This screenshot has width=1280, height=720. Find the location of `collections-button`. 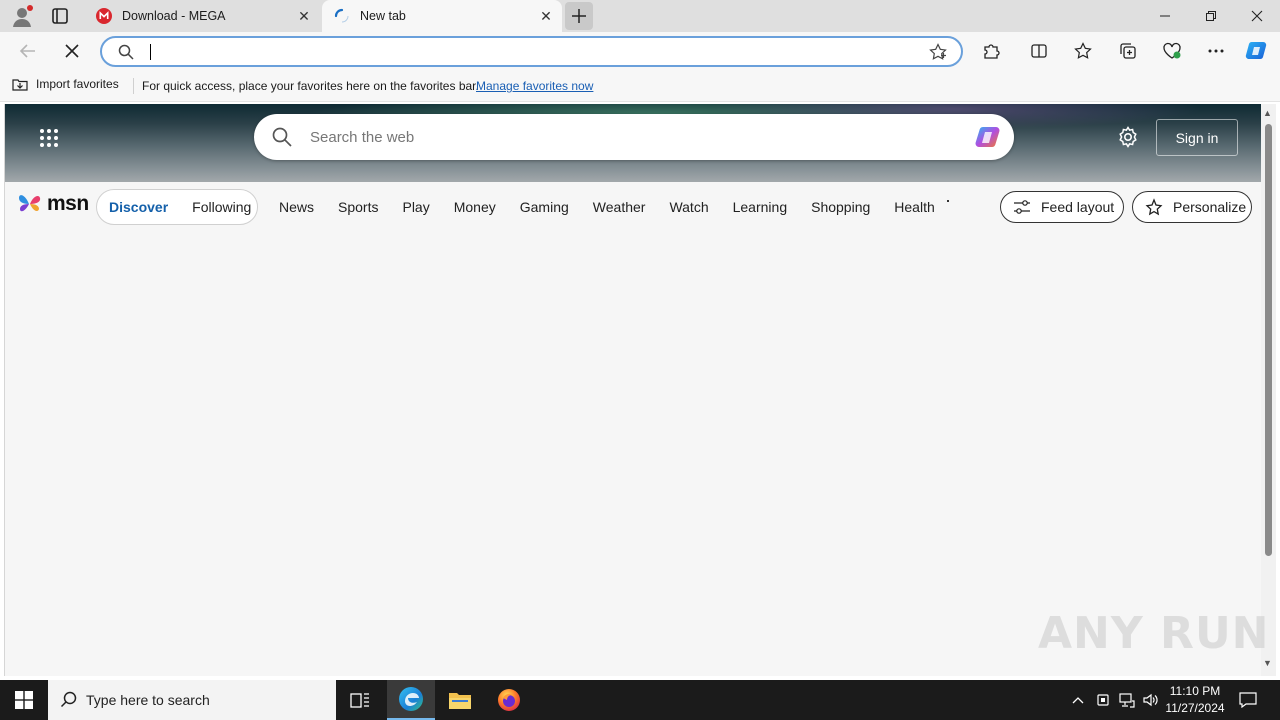

collections-button is located at coordinates (1128, 51).